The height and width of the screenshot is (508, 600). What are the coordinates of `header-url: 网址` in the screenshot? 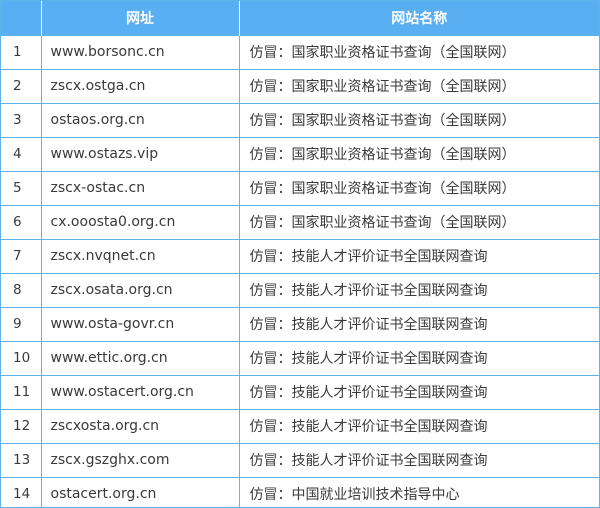 It's located at (140, 18).